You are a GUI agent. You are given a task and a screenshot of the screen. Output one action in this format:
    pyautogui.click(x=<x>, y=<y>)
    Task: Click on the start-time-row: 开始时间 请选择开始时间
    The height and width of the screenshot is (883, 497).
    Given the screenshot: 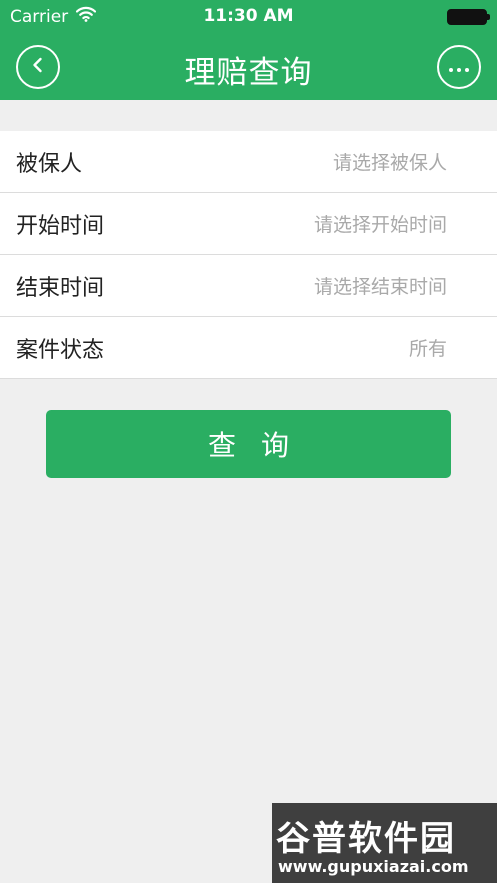 What is the action you would take?
    pyautogui.click(x=248, y=224)
    